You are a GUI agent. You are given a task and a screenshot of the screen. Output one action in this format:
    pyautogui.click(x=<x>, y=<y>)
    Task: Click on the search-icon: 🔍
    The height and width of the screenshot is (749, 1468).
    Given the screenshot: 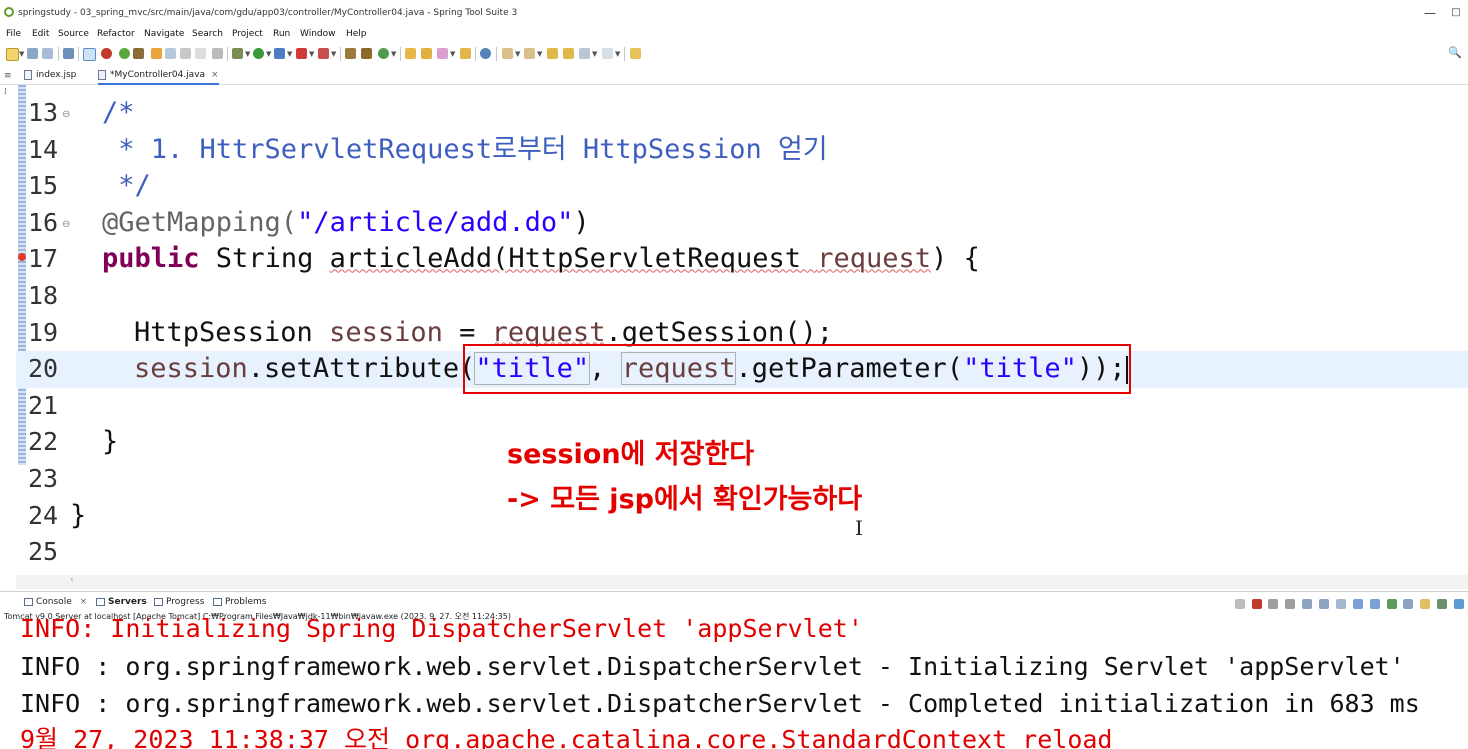 What is the action you would take?
    pyautogui.click(x=1455, y=52)
    